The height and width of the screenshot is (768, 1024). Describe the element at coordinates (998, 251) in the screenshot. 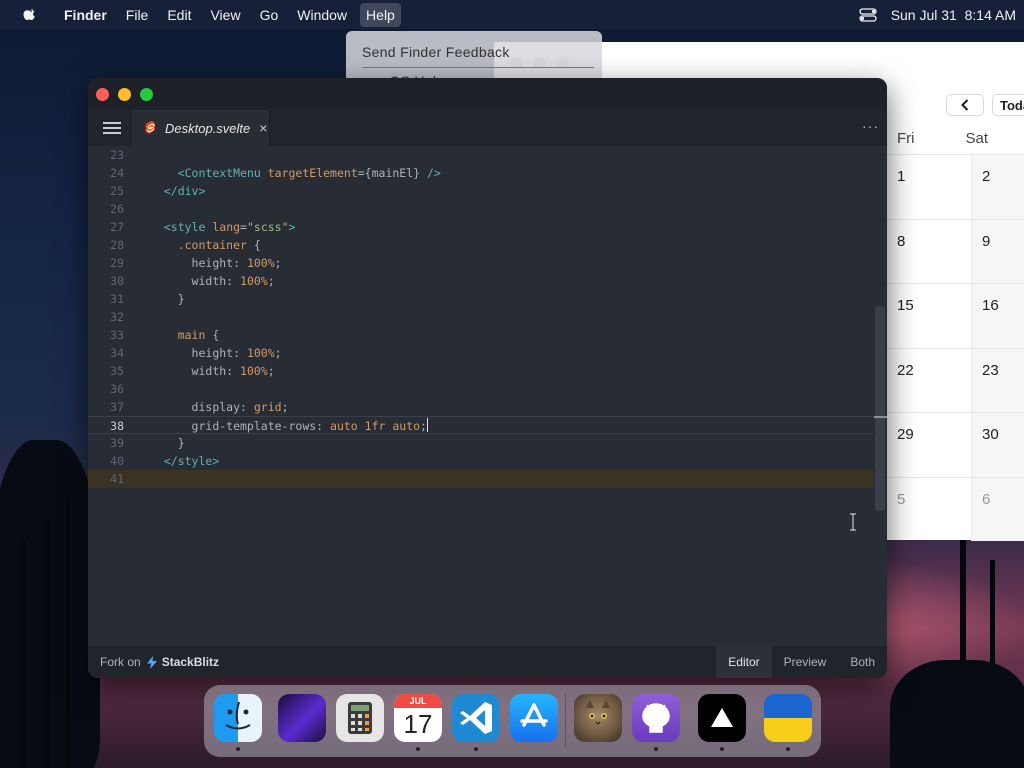

I see `calendar-day: 9` at that location.